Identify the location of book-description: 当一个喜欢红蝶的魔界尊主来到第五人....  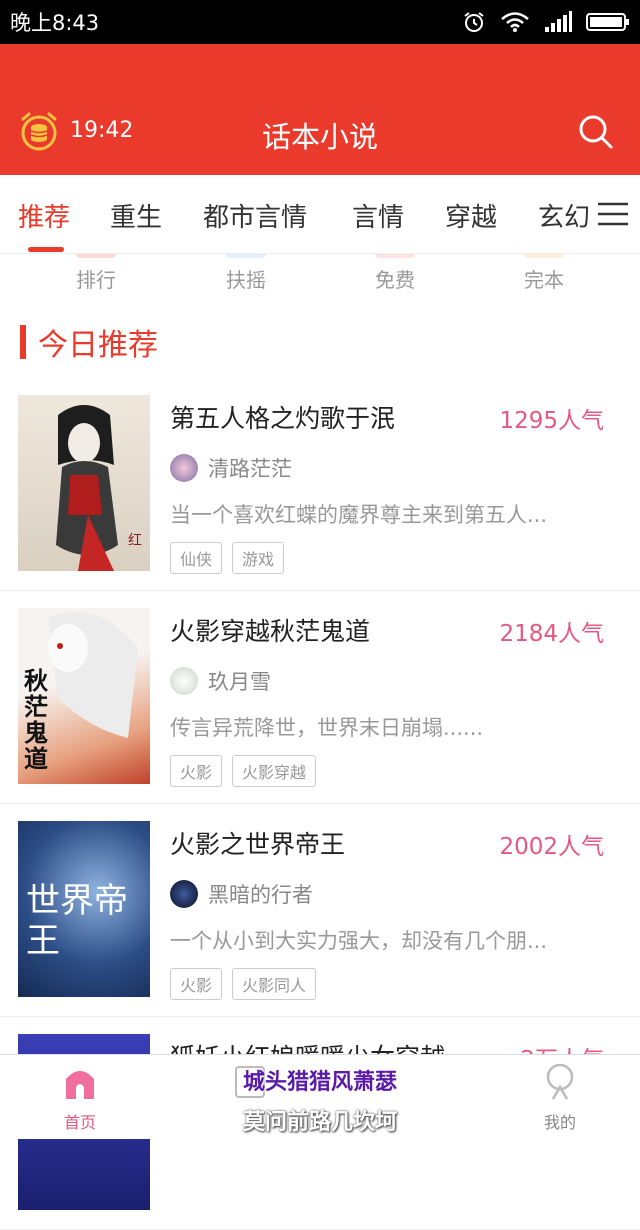
(359, 515).